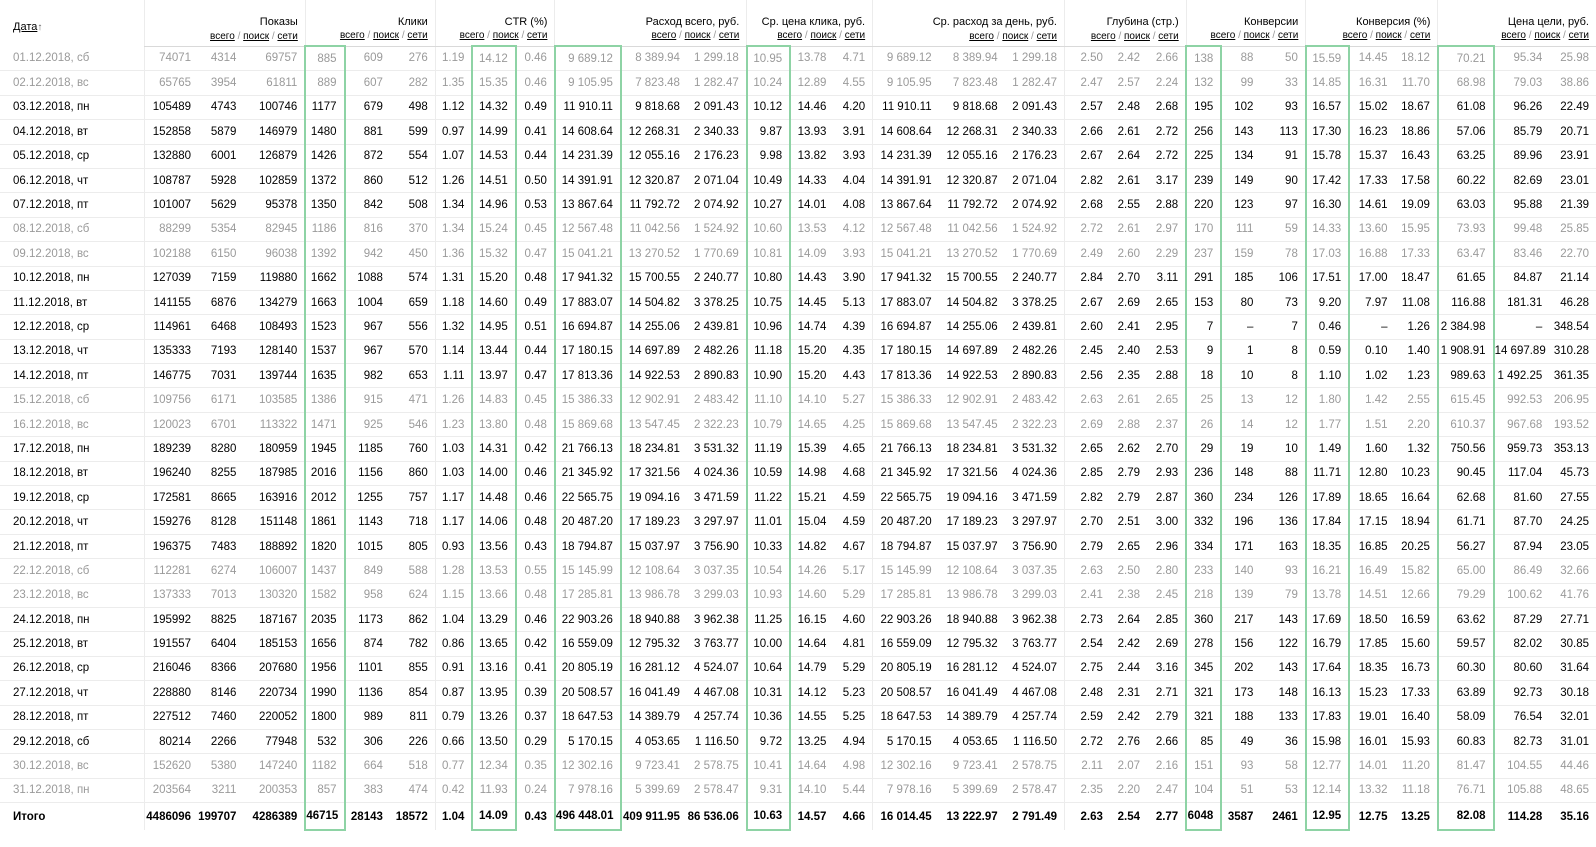 The width and height of the screenshot is (1596, 847). Describe the element at coordinates (812, 59) in the screenshot. I see `cell-cpc: 13.78` at that location.